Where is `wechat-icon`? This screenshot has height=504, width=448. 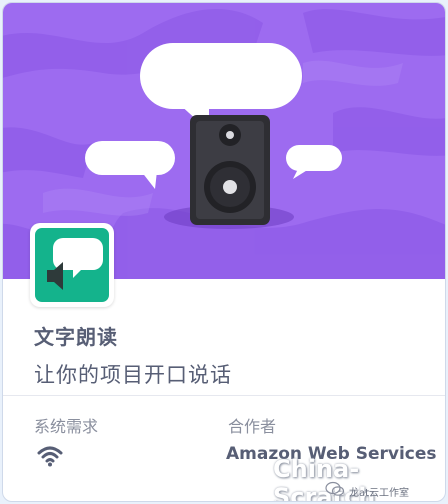
wechat-icon is located at coordinates (335, 491).